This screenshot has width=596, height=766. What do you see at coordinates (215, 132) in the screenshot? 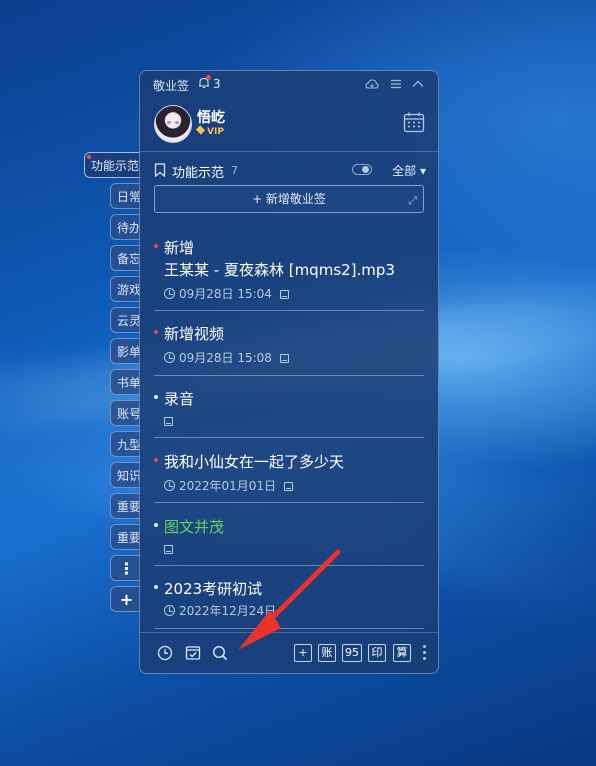
I see `vip-label: VIP` at bounding box center [215, 132].